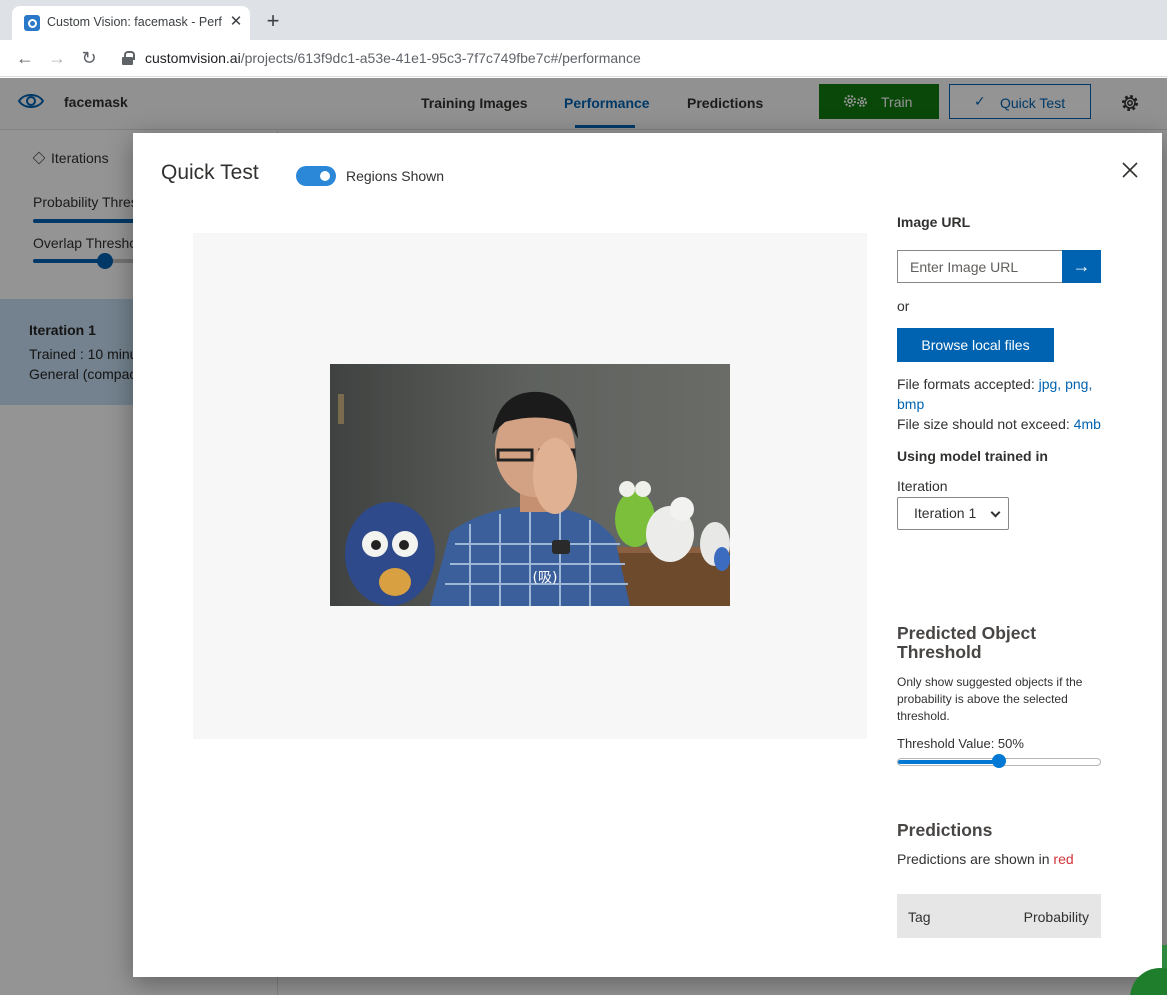 This screenshot has width=1167, height=995. I want to click on threshold-title: Predicted Object Threshold, so click(967, 642).